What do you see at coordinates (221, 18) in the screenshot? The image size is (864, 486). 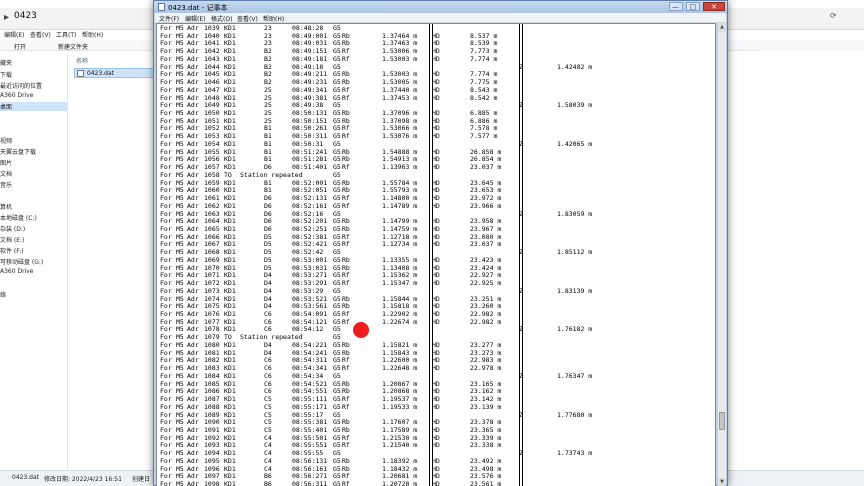 I see `menu-format: 格式(O)` at bounding box center [221, 18].